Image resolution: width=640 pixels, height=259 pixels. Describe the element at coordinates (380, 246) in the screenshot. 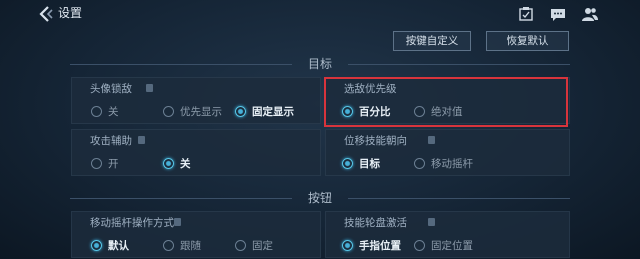

I see `option-label: 手指位置` at that location.